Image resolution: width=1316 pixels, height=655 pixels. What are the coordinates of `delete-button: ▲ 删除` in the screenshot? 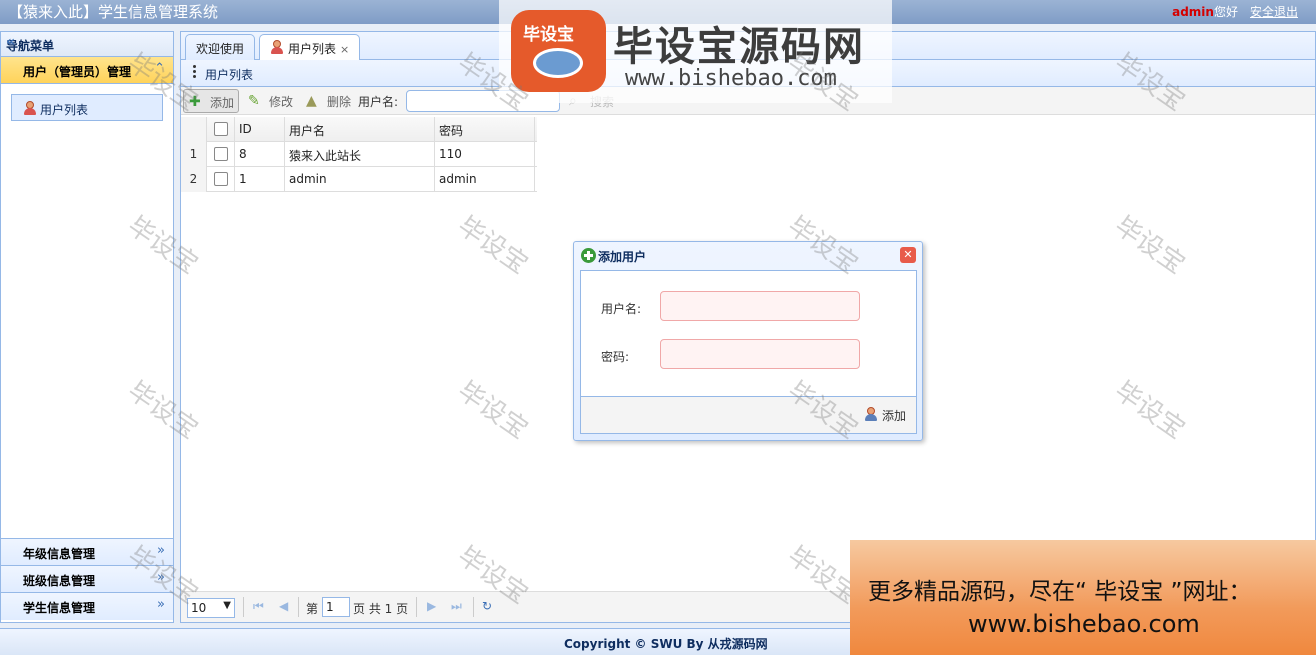 It's located at (328, 101).